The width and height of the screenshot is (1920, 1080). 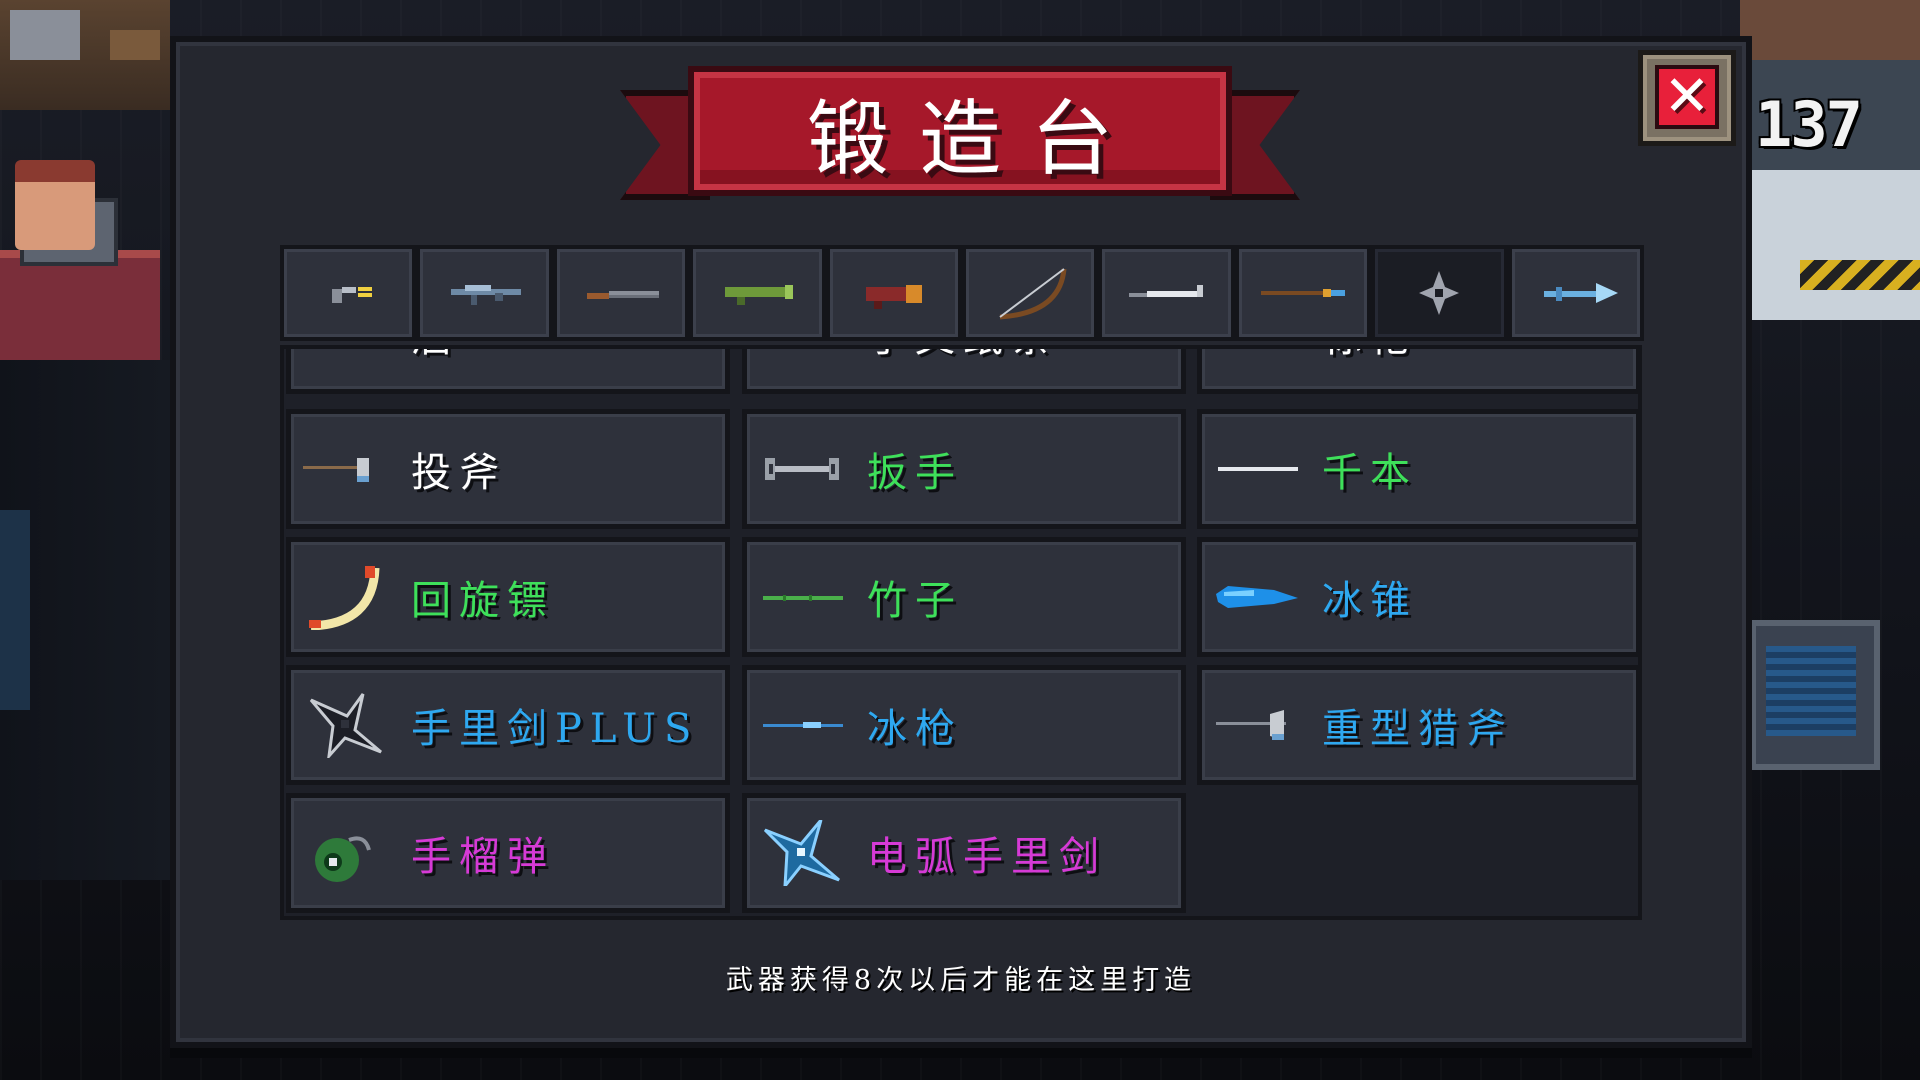 What do you see at coordinates (961, 980) in the screenshot?
I see `forge-hint-text: 武器获得8次以后才能在这里打造` at bounding box center [961, 980].